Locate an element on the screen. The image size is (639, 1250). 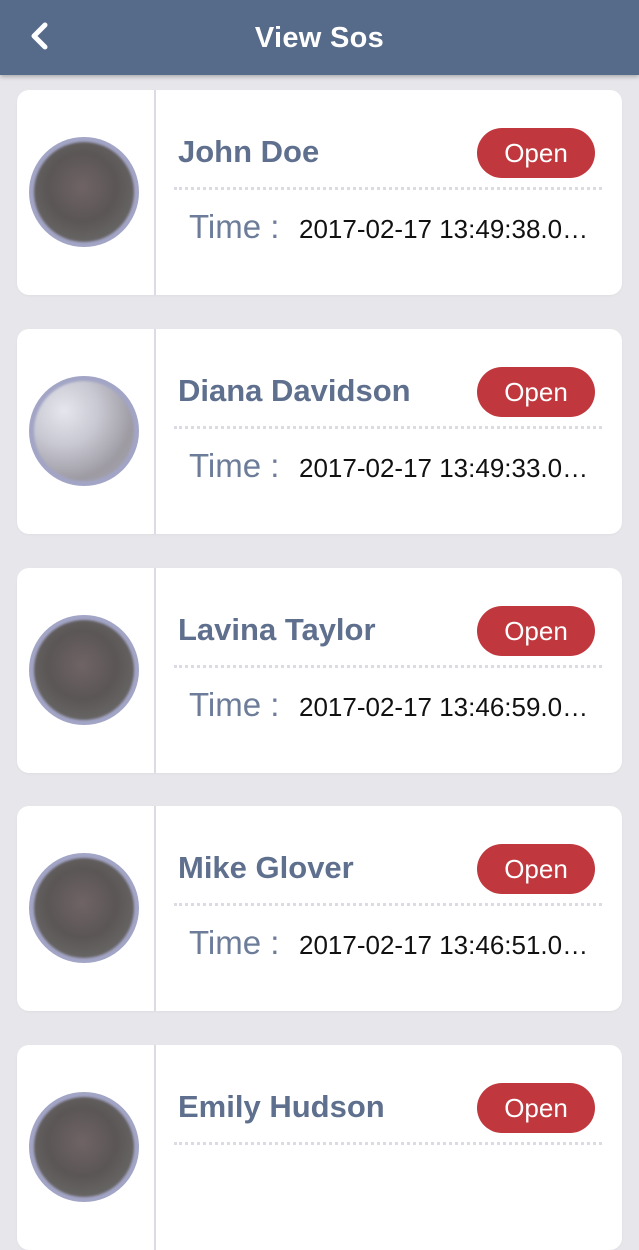
contact-name: Emily Hudson is located at coordinates (281, 1106).